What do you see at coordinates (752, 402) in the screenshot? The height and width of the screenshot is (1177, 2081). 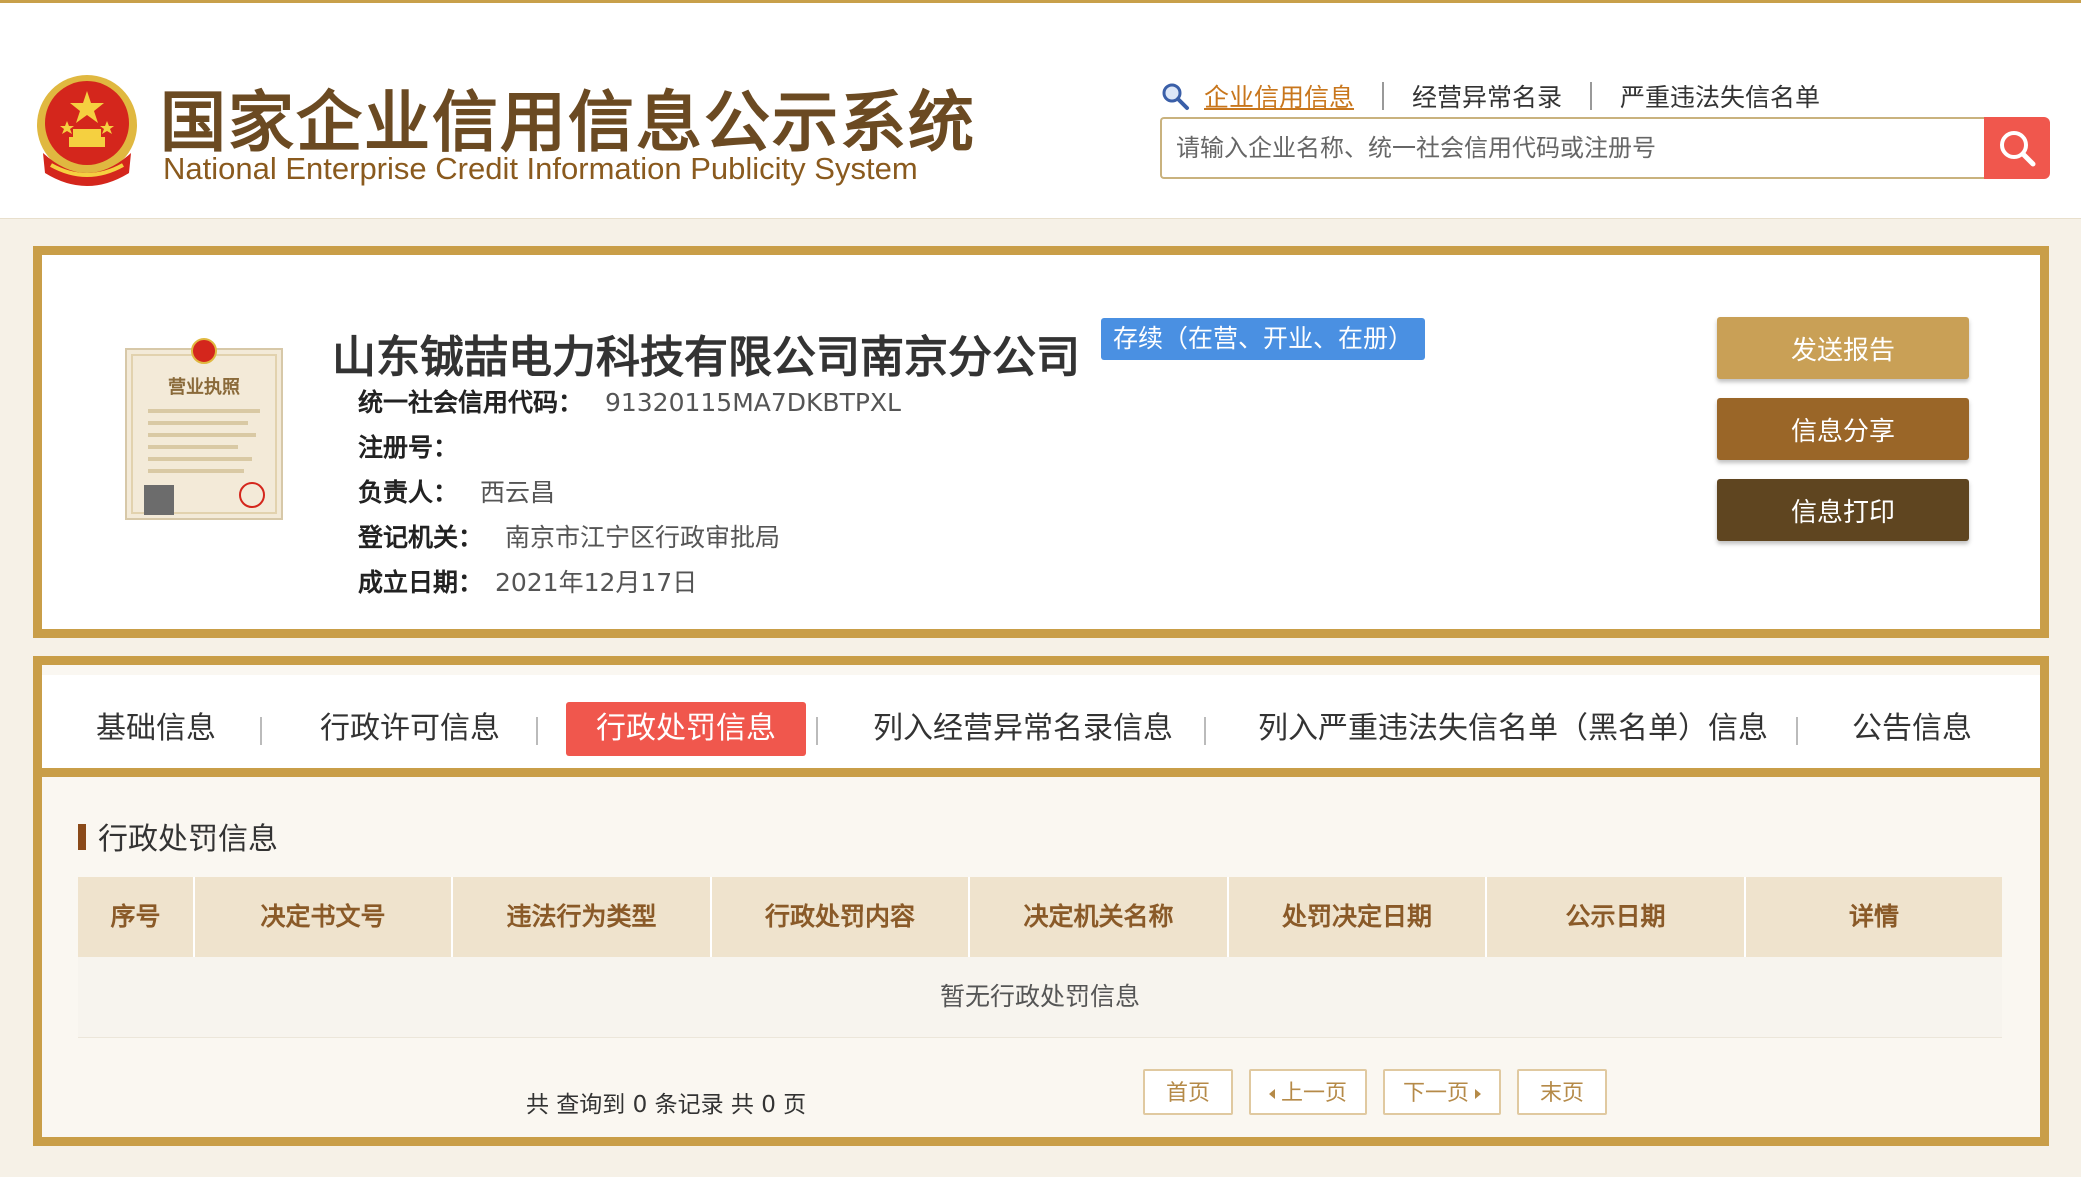 I see `field-value: 91320115MA7DKBTPXL` at bounding box center [752, 402].